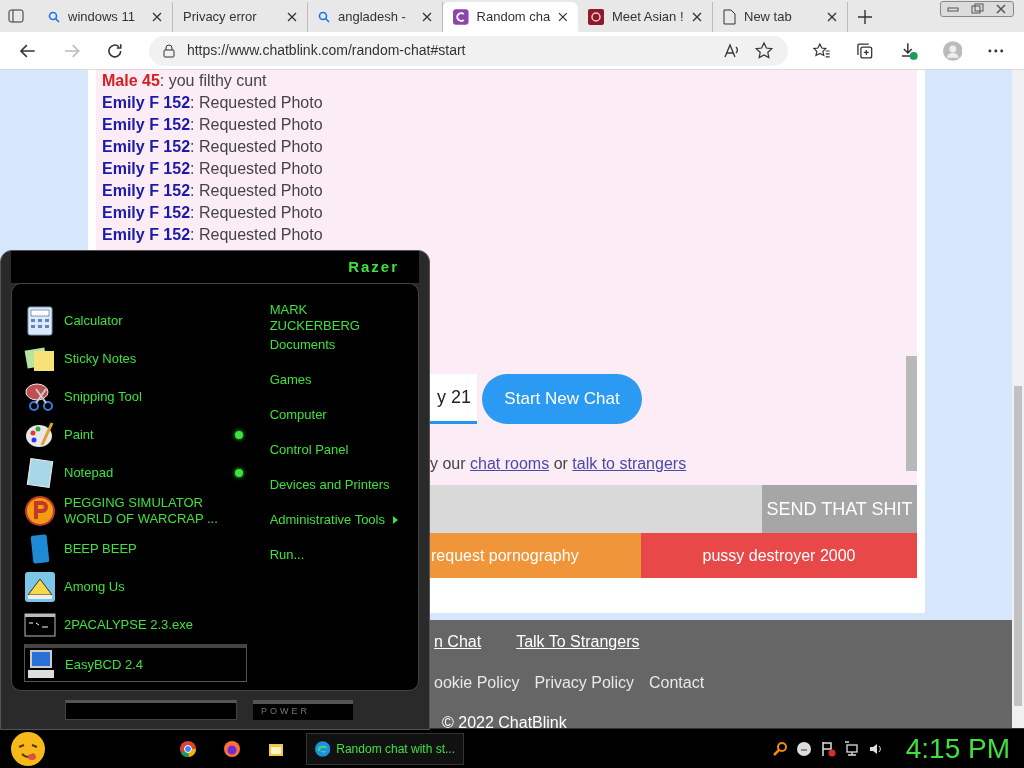 The height and width of the screenshot is (768, 1024). I want to click on place-label: Devices and Printers, so click(329, 485).